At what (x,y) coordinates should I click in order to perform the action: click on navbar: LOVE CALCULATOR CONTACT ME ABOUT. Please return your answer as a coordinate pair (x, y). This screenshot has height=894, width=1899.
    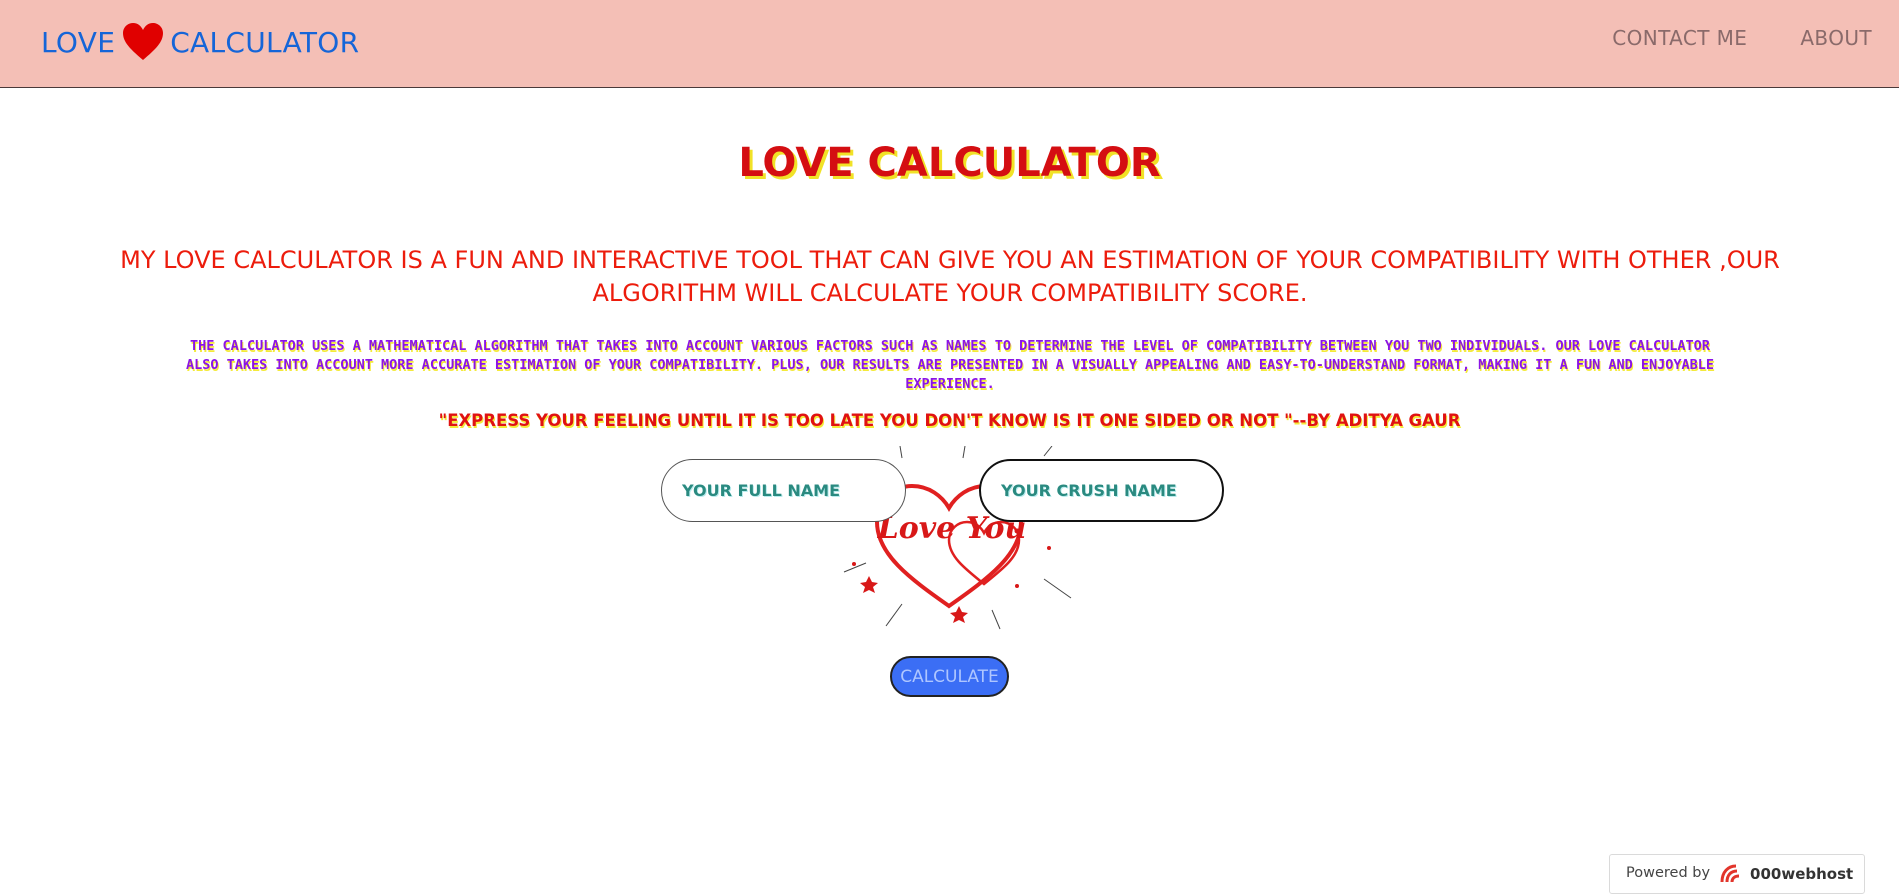
    Looking at the image, I should click on (949, 44).